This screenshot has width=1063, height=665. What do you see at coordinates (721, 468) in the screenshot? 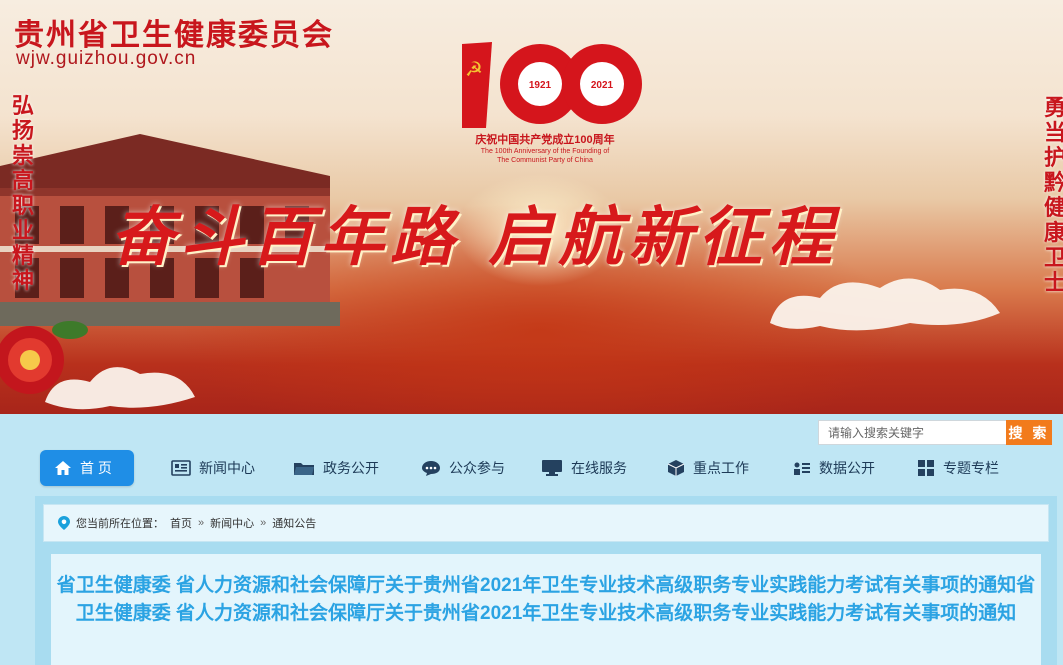
I see `nav-item-label: 重点工作` at bounding box center [721, 468].